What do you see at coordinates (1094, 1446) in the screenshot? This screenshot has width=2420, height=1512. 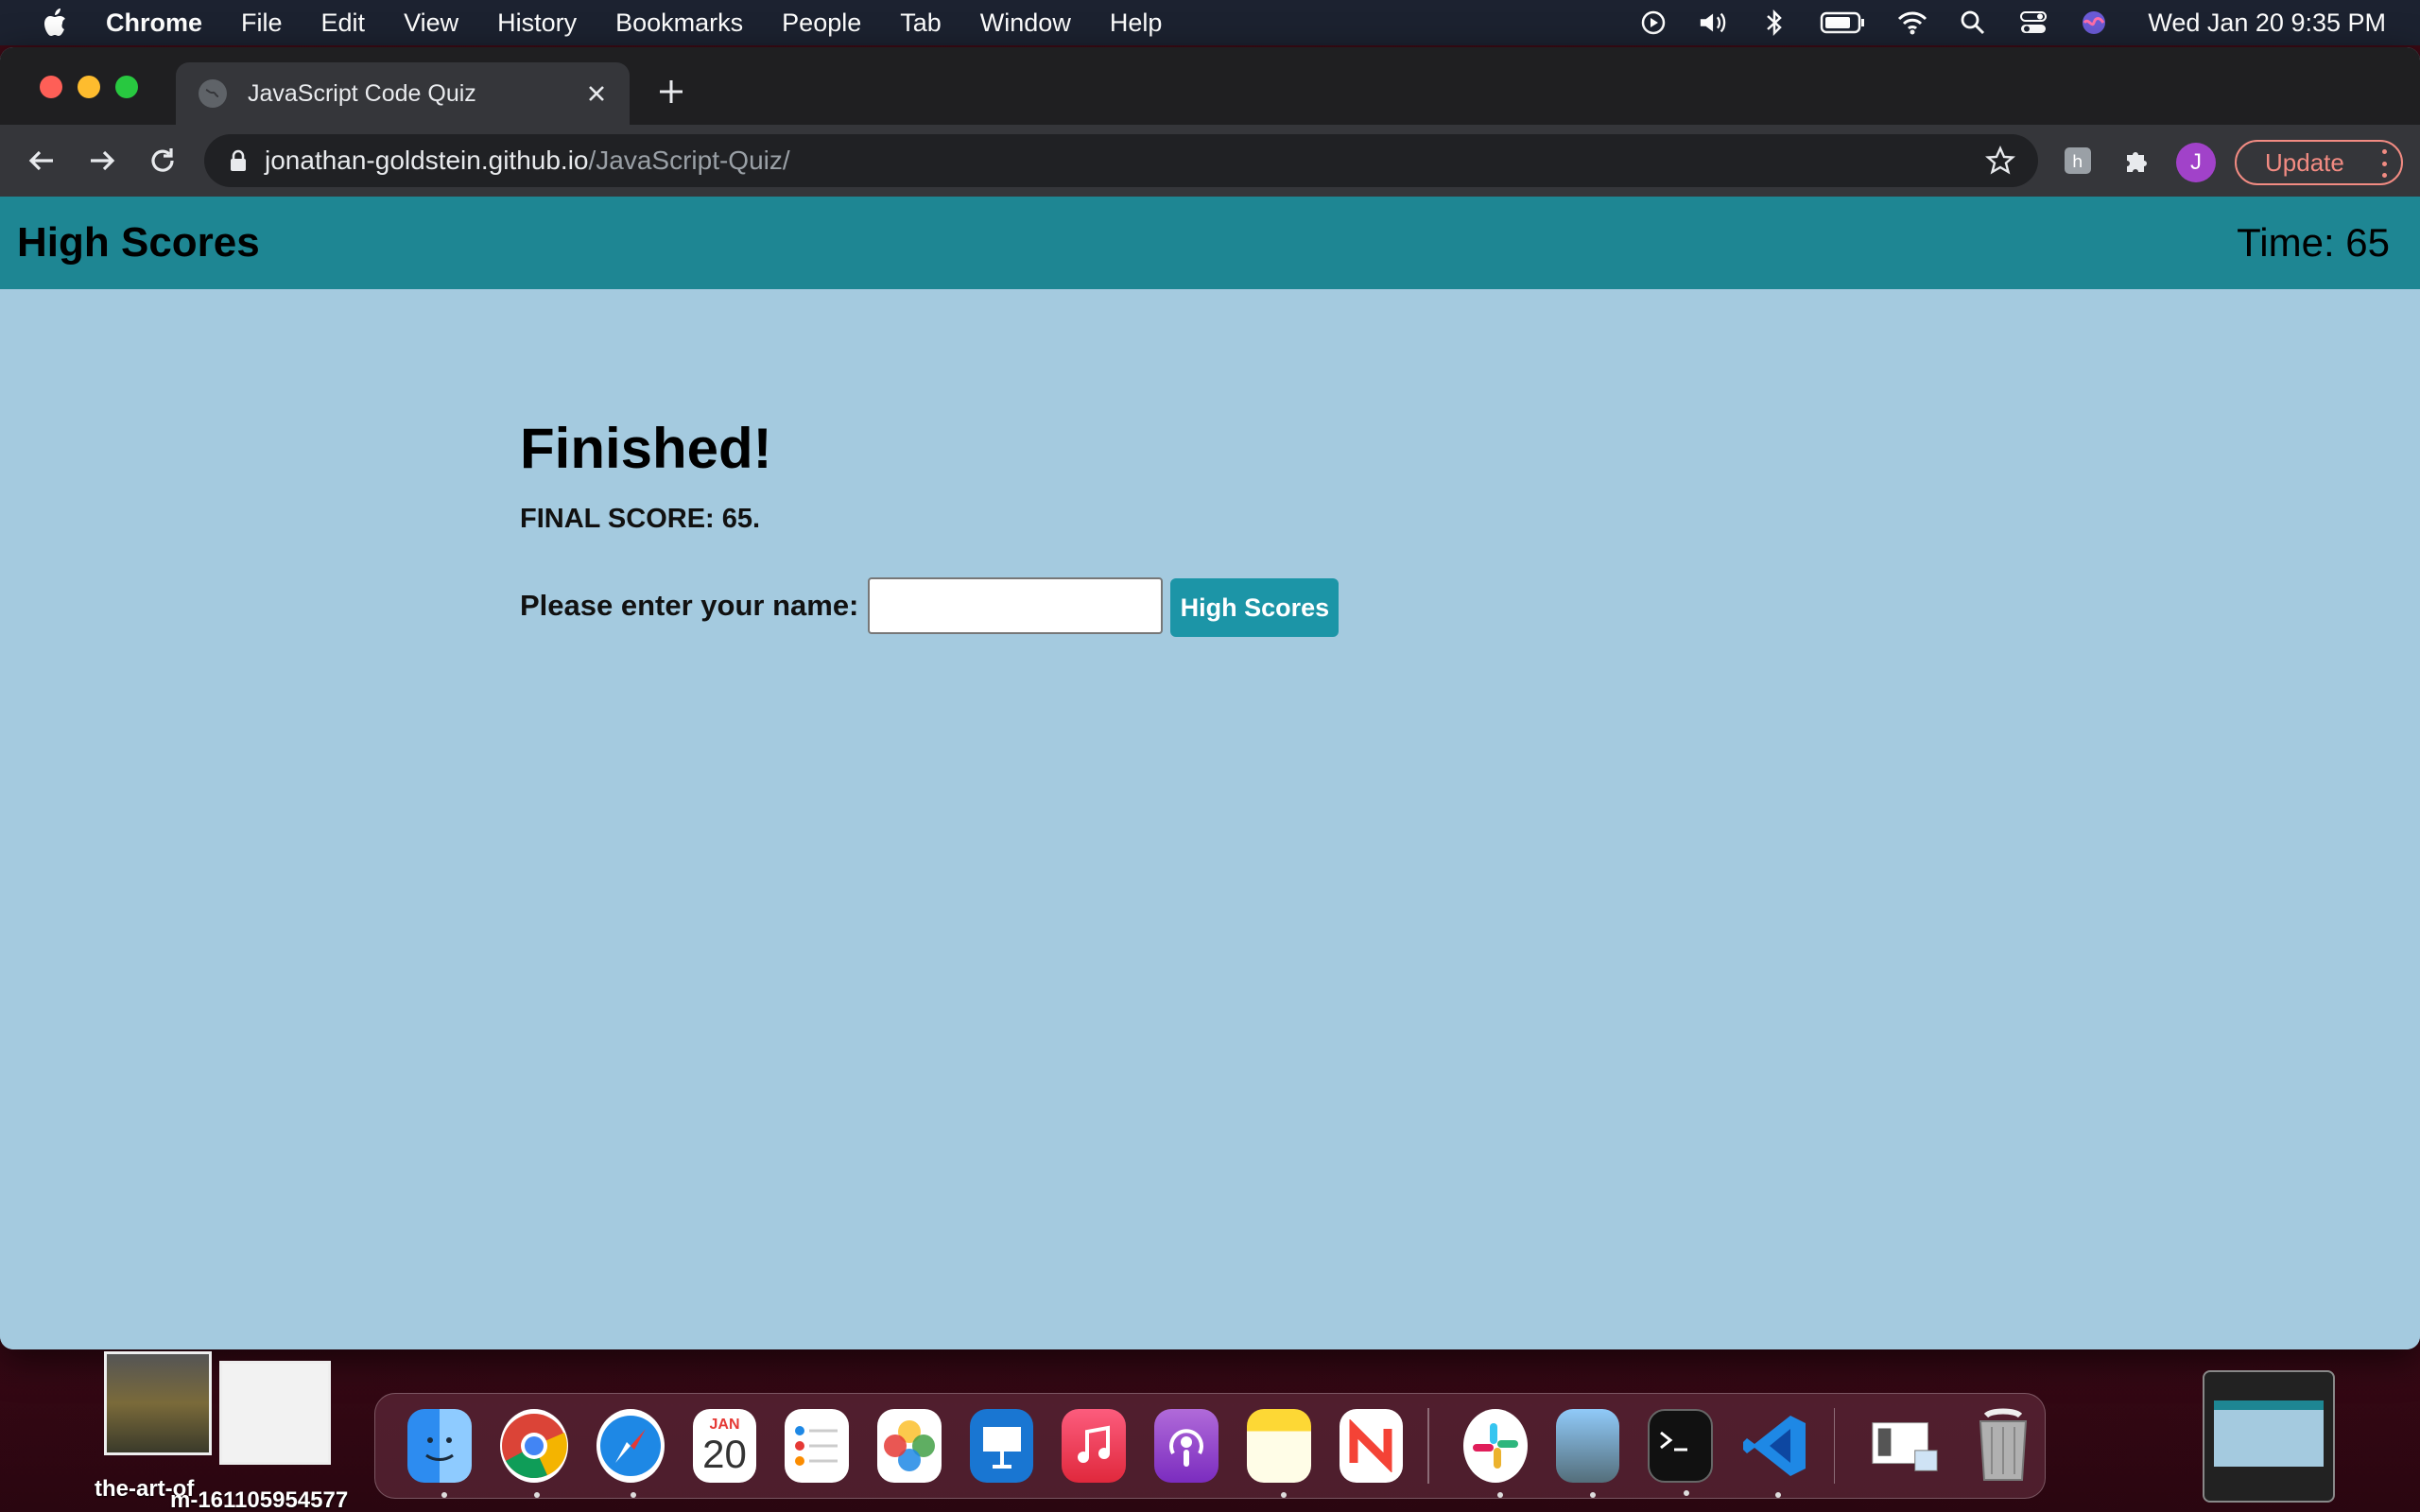 I see `music-icon` at bounding box center [1094, 1446].